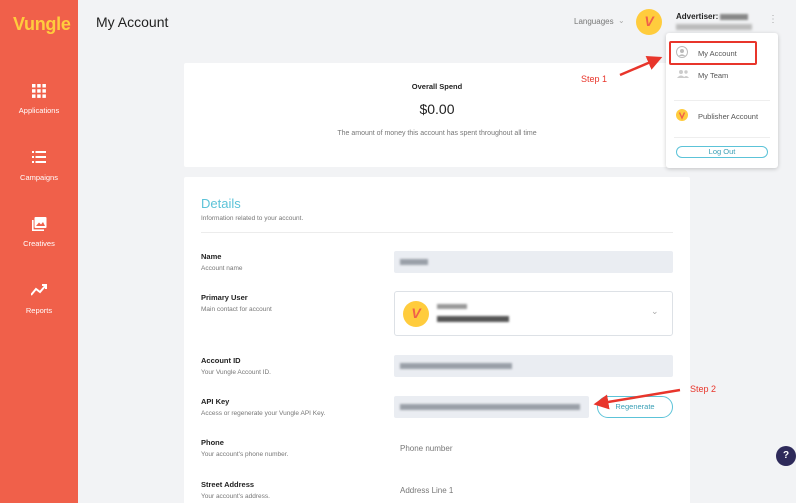 This screenshot has width=796, height=503. What do you see at coordinates (437, 109) in the screenshot?
I see `spend-value: $0.00` at bounding box center [437, 109].